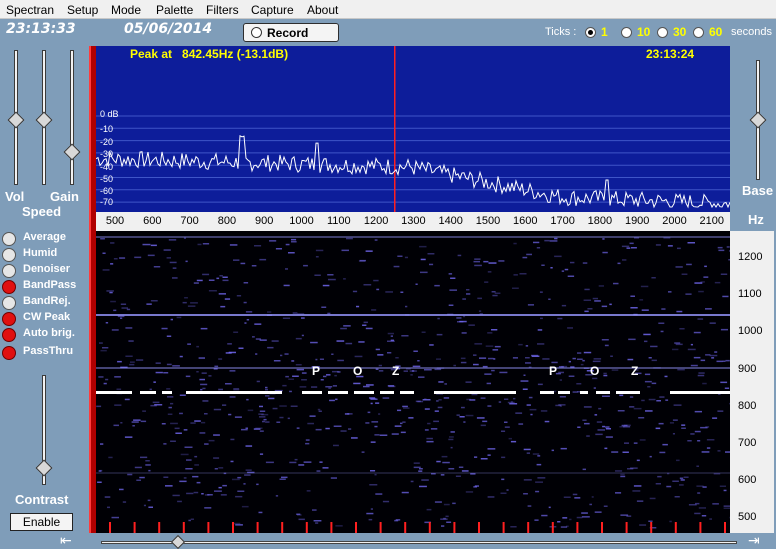  What do you see at coordinates (754, 540) in the screenshot?
I see `scroll-right-icon: ⇥` at bounding box center [754, 540].